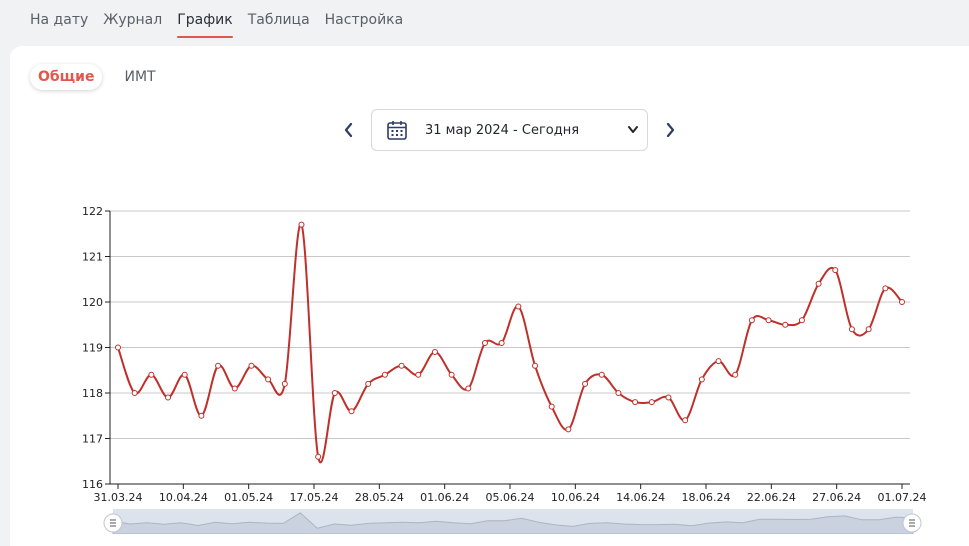  I want to click on y-tick-label: 120, so click(92, 302).